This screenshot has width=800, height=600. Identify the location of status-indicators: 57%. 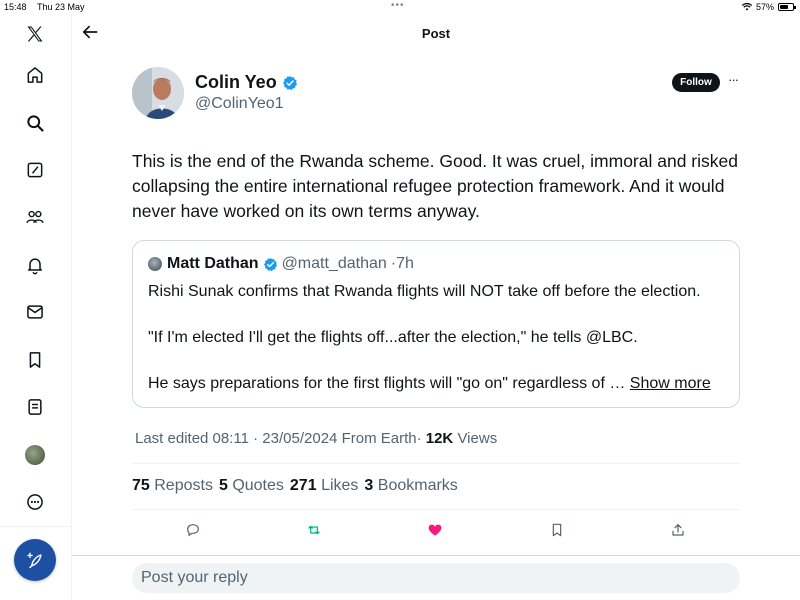
(768, 7).